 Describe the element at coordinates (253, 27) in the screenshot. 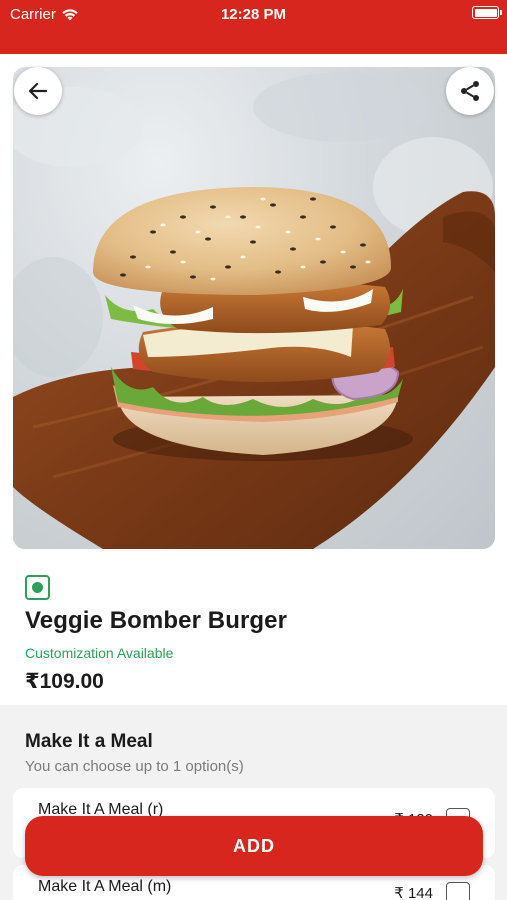

I see `status-bar: Carrier 12:28 PM` at that location.